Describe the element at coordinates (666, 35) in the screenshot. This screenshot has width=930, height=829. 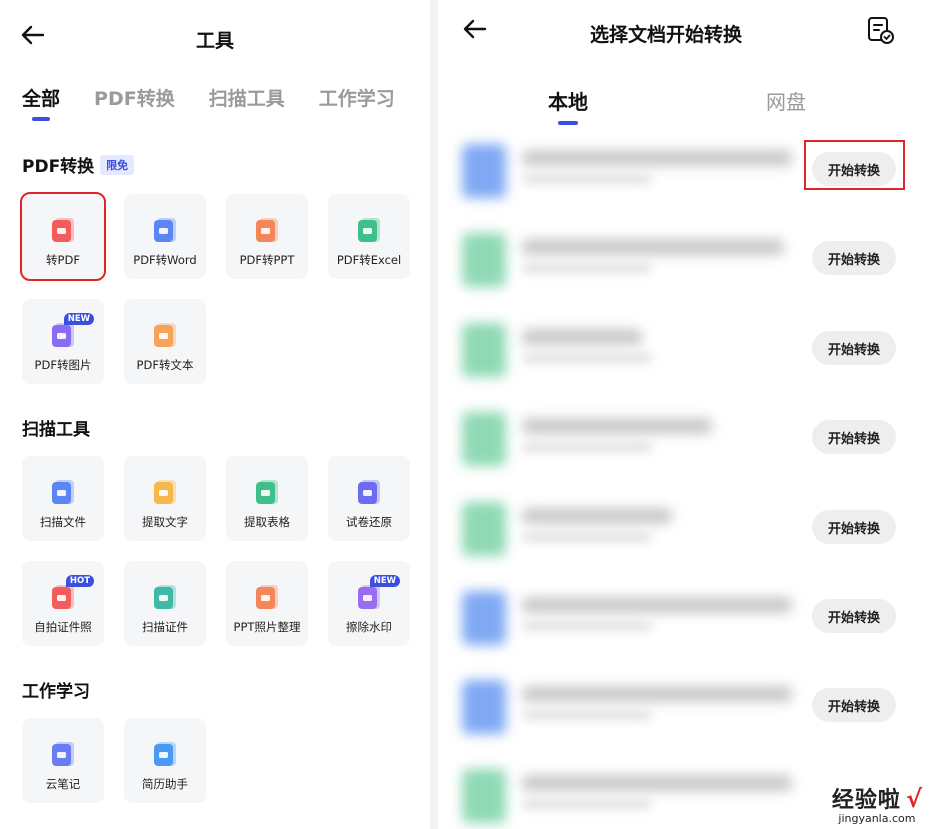
I see `page-title-right: 选择文档开始转换` at that location.